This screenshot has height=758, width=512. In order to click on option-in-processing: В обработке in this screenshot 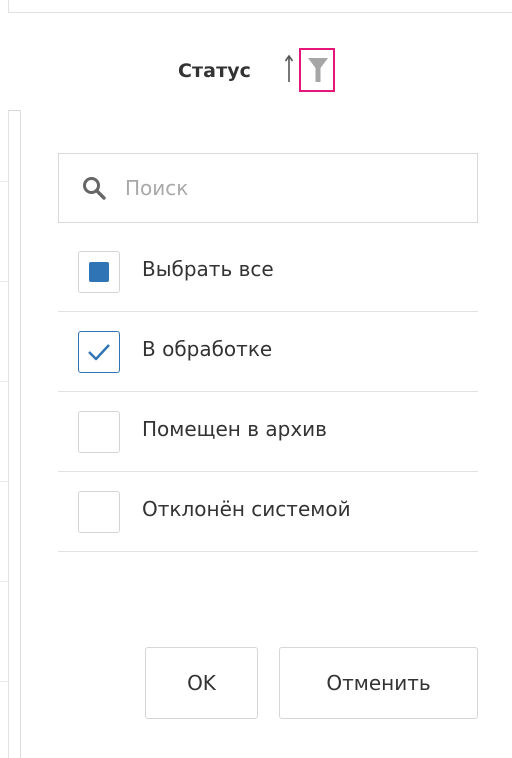, I will do `click(268, 352)`.